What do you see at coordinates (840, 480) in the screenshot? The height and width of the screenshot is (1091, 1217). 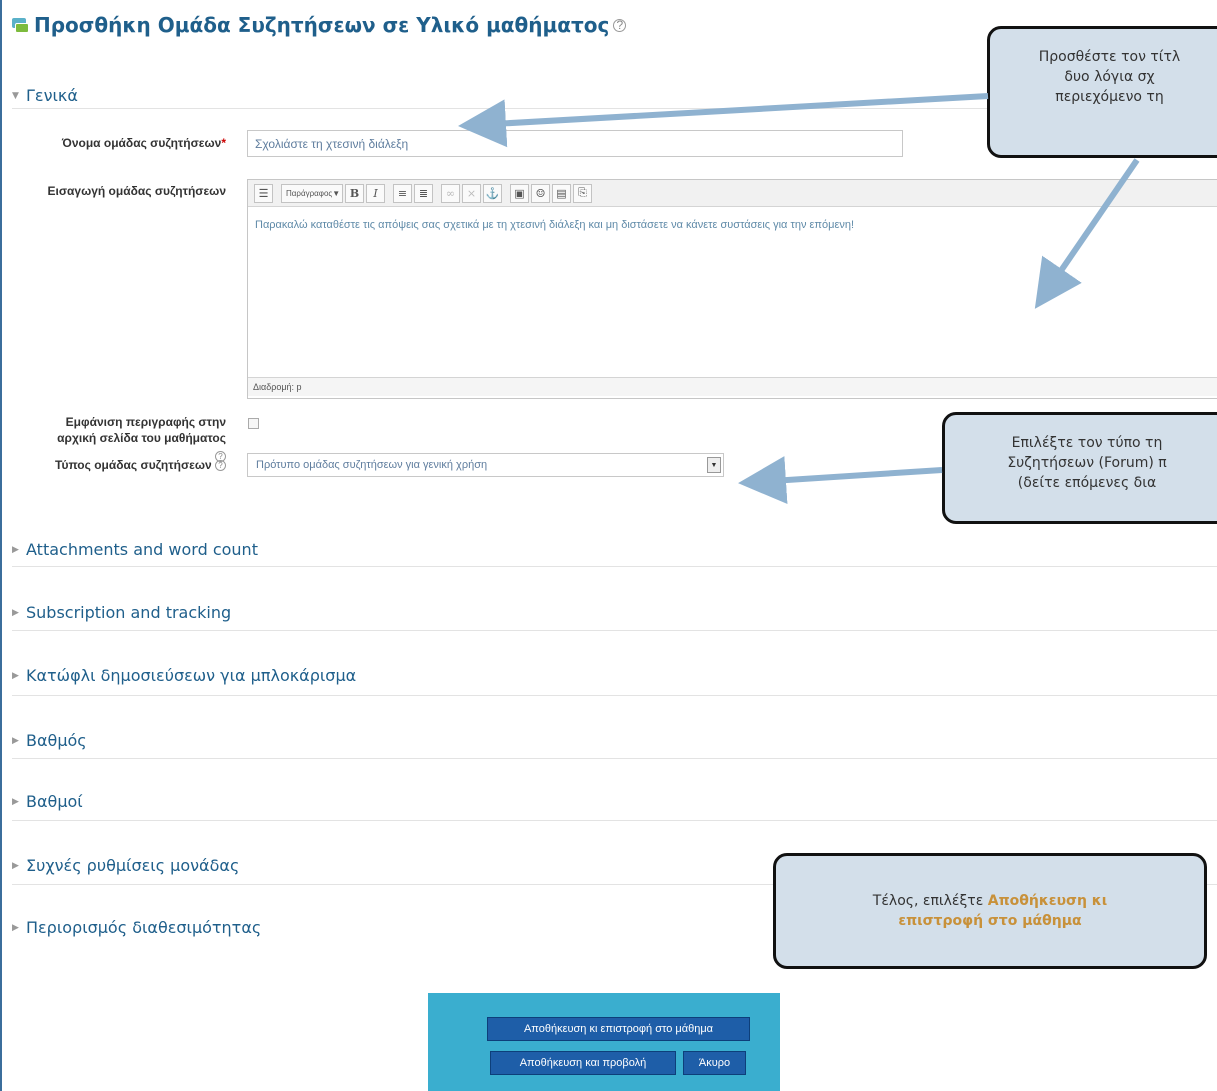 I see `arrow-to-type` at bounding box center [840, 480].